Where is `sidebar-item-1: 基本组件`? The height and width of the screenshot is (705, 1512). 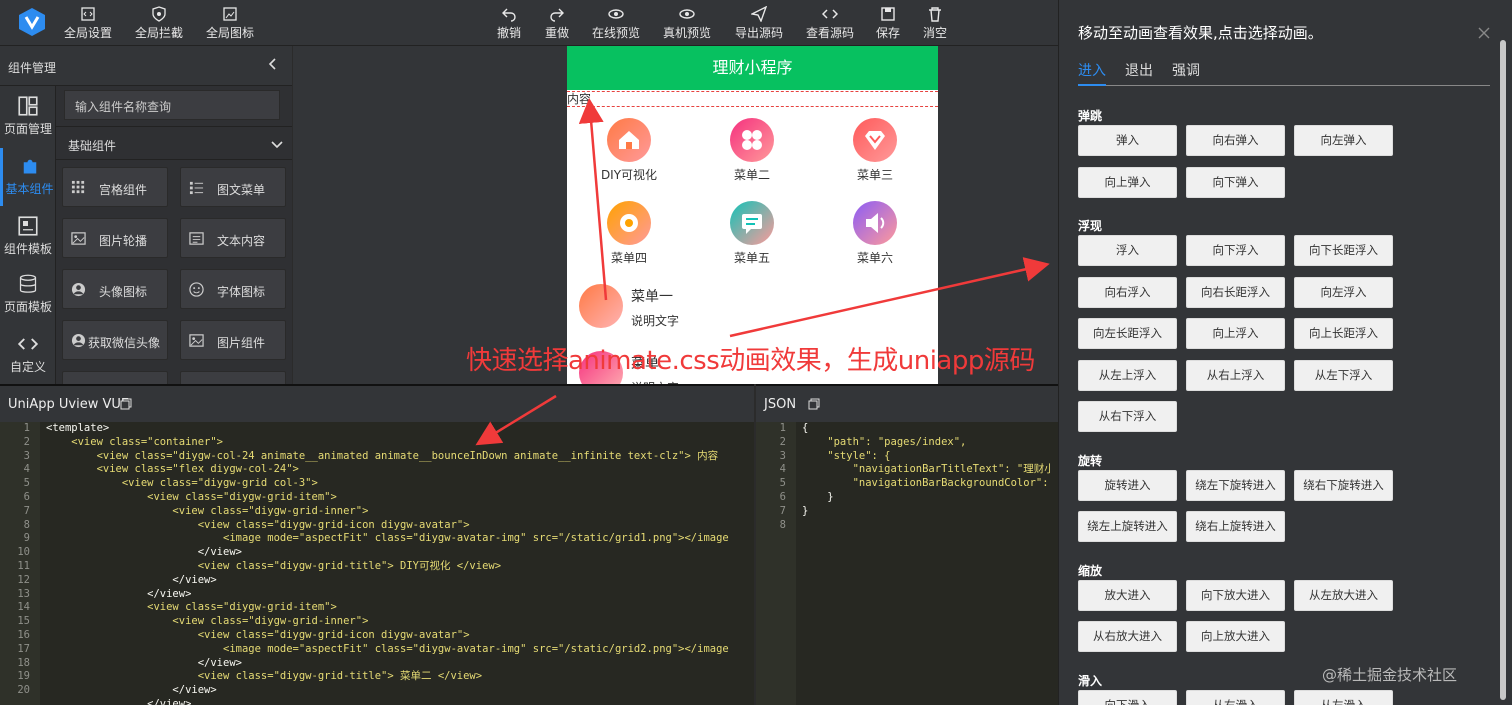 sidebar-item-1: 基本组件 is located at coordinates (28, 177).